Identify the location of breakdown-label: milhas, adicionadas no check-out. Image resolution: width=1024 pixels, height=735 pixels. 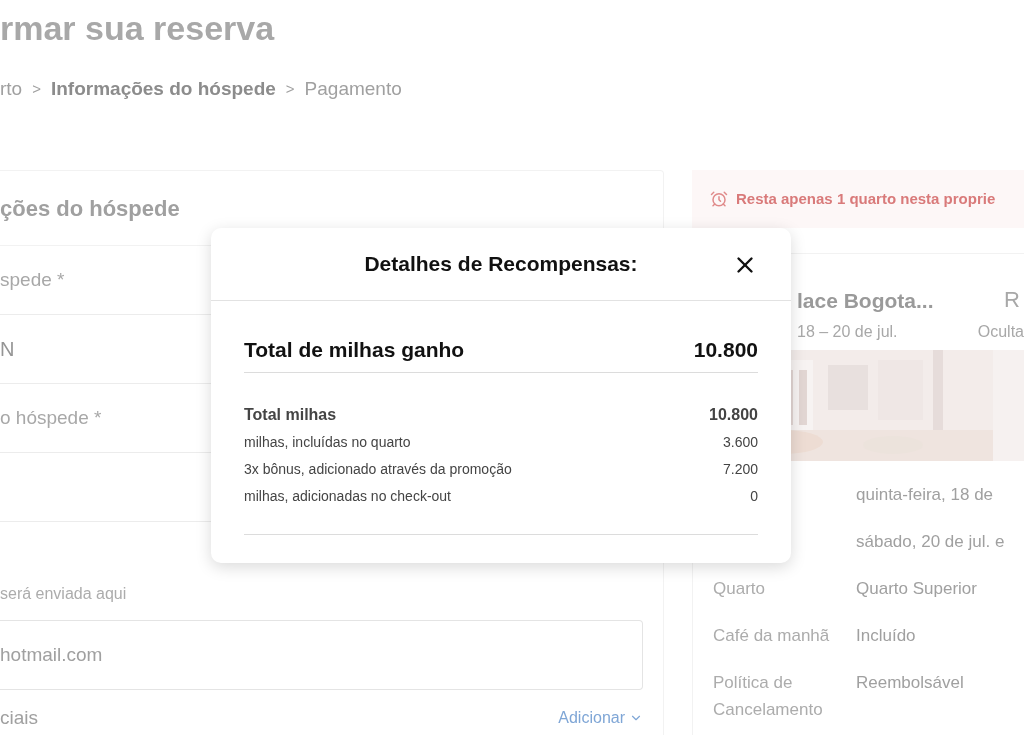
(347, 496).